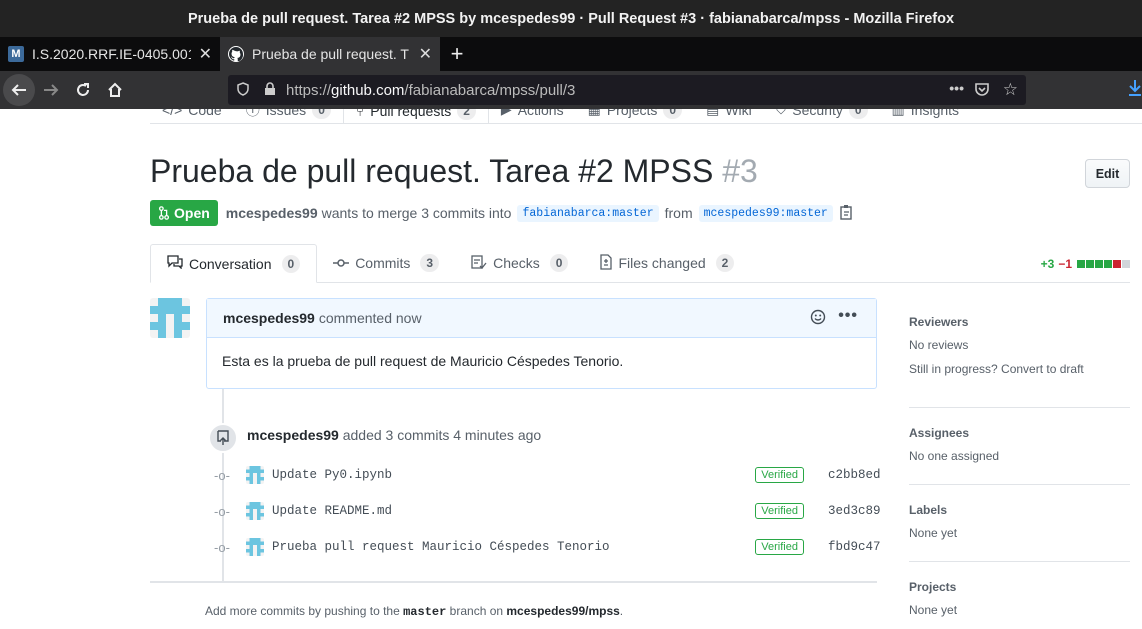 This screenshot has width=1142, height=629. What do you see at coordinates (288, 116) in the screenshot?
I see `repo-tab-issues: ⓘ Issues 0` at bounding box center [288, 116].